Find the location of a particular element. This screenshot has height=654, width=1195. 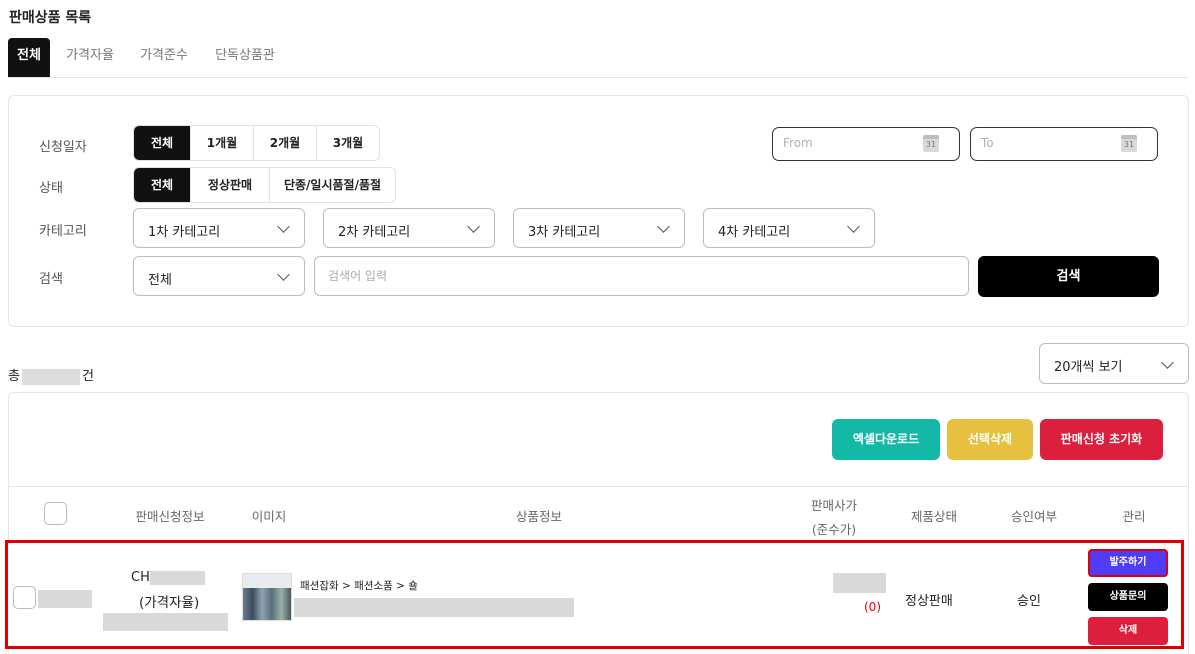

row-code-prefix: CH is located at coordinates (140, 577).